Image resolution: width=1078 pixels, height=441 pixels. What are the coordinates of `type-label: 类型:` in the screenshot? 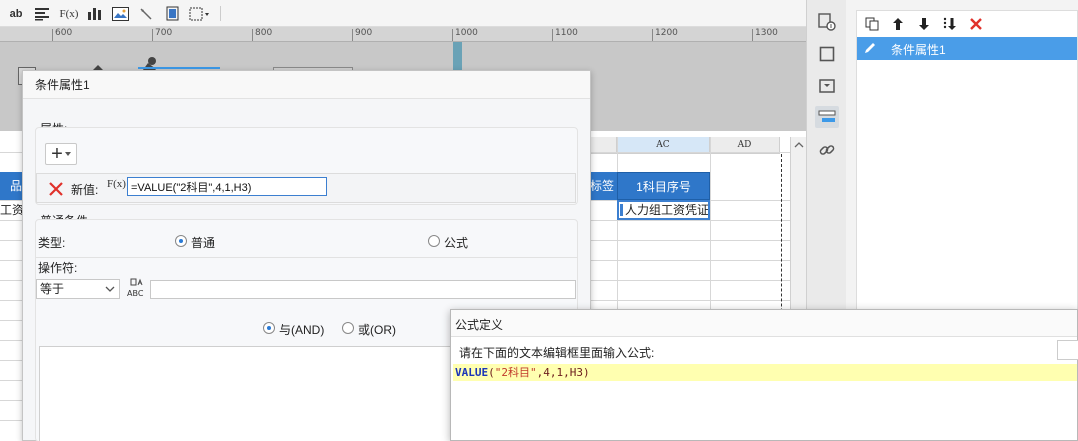 It's located at (52, 243).